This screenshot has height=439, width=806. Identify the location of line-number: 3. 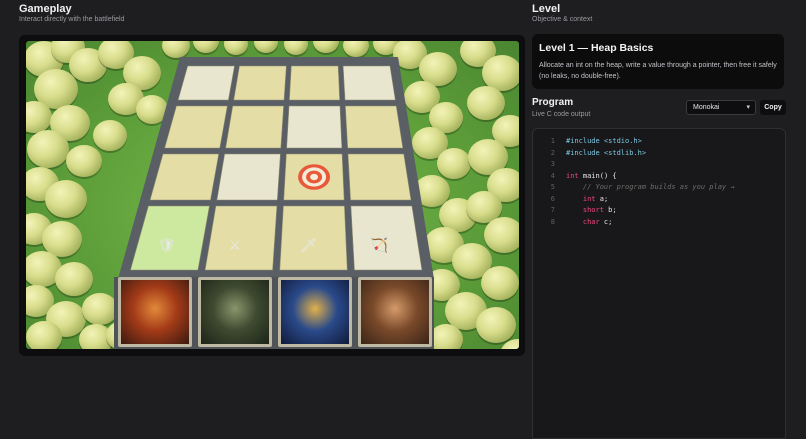
(552, 164).